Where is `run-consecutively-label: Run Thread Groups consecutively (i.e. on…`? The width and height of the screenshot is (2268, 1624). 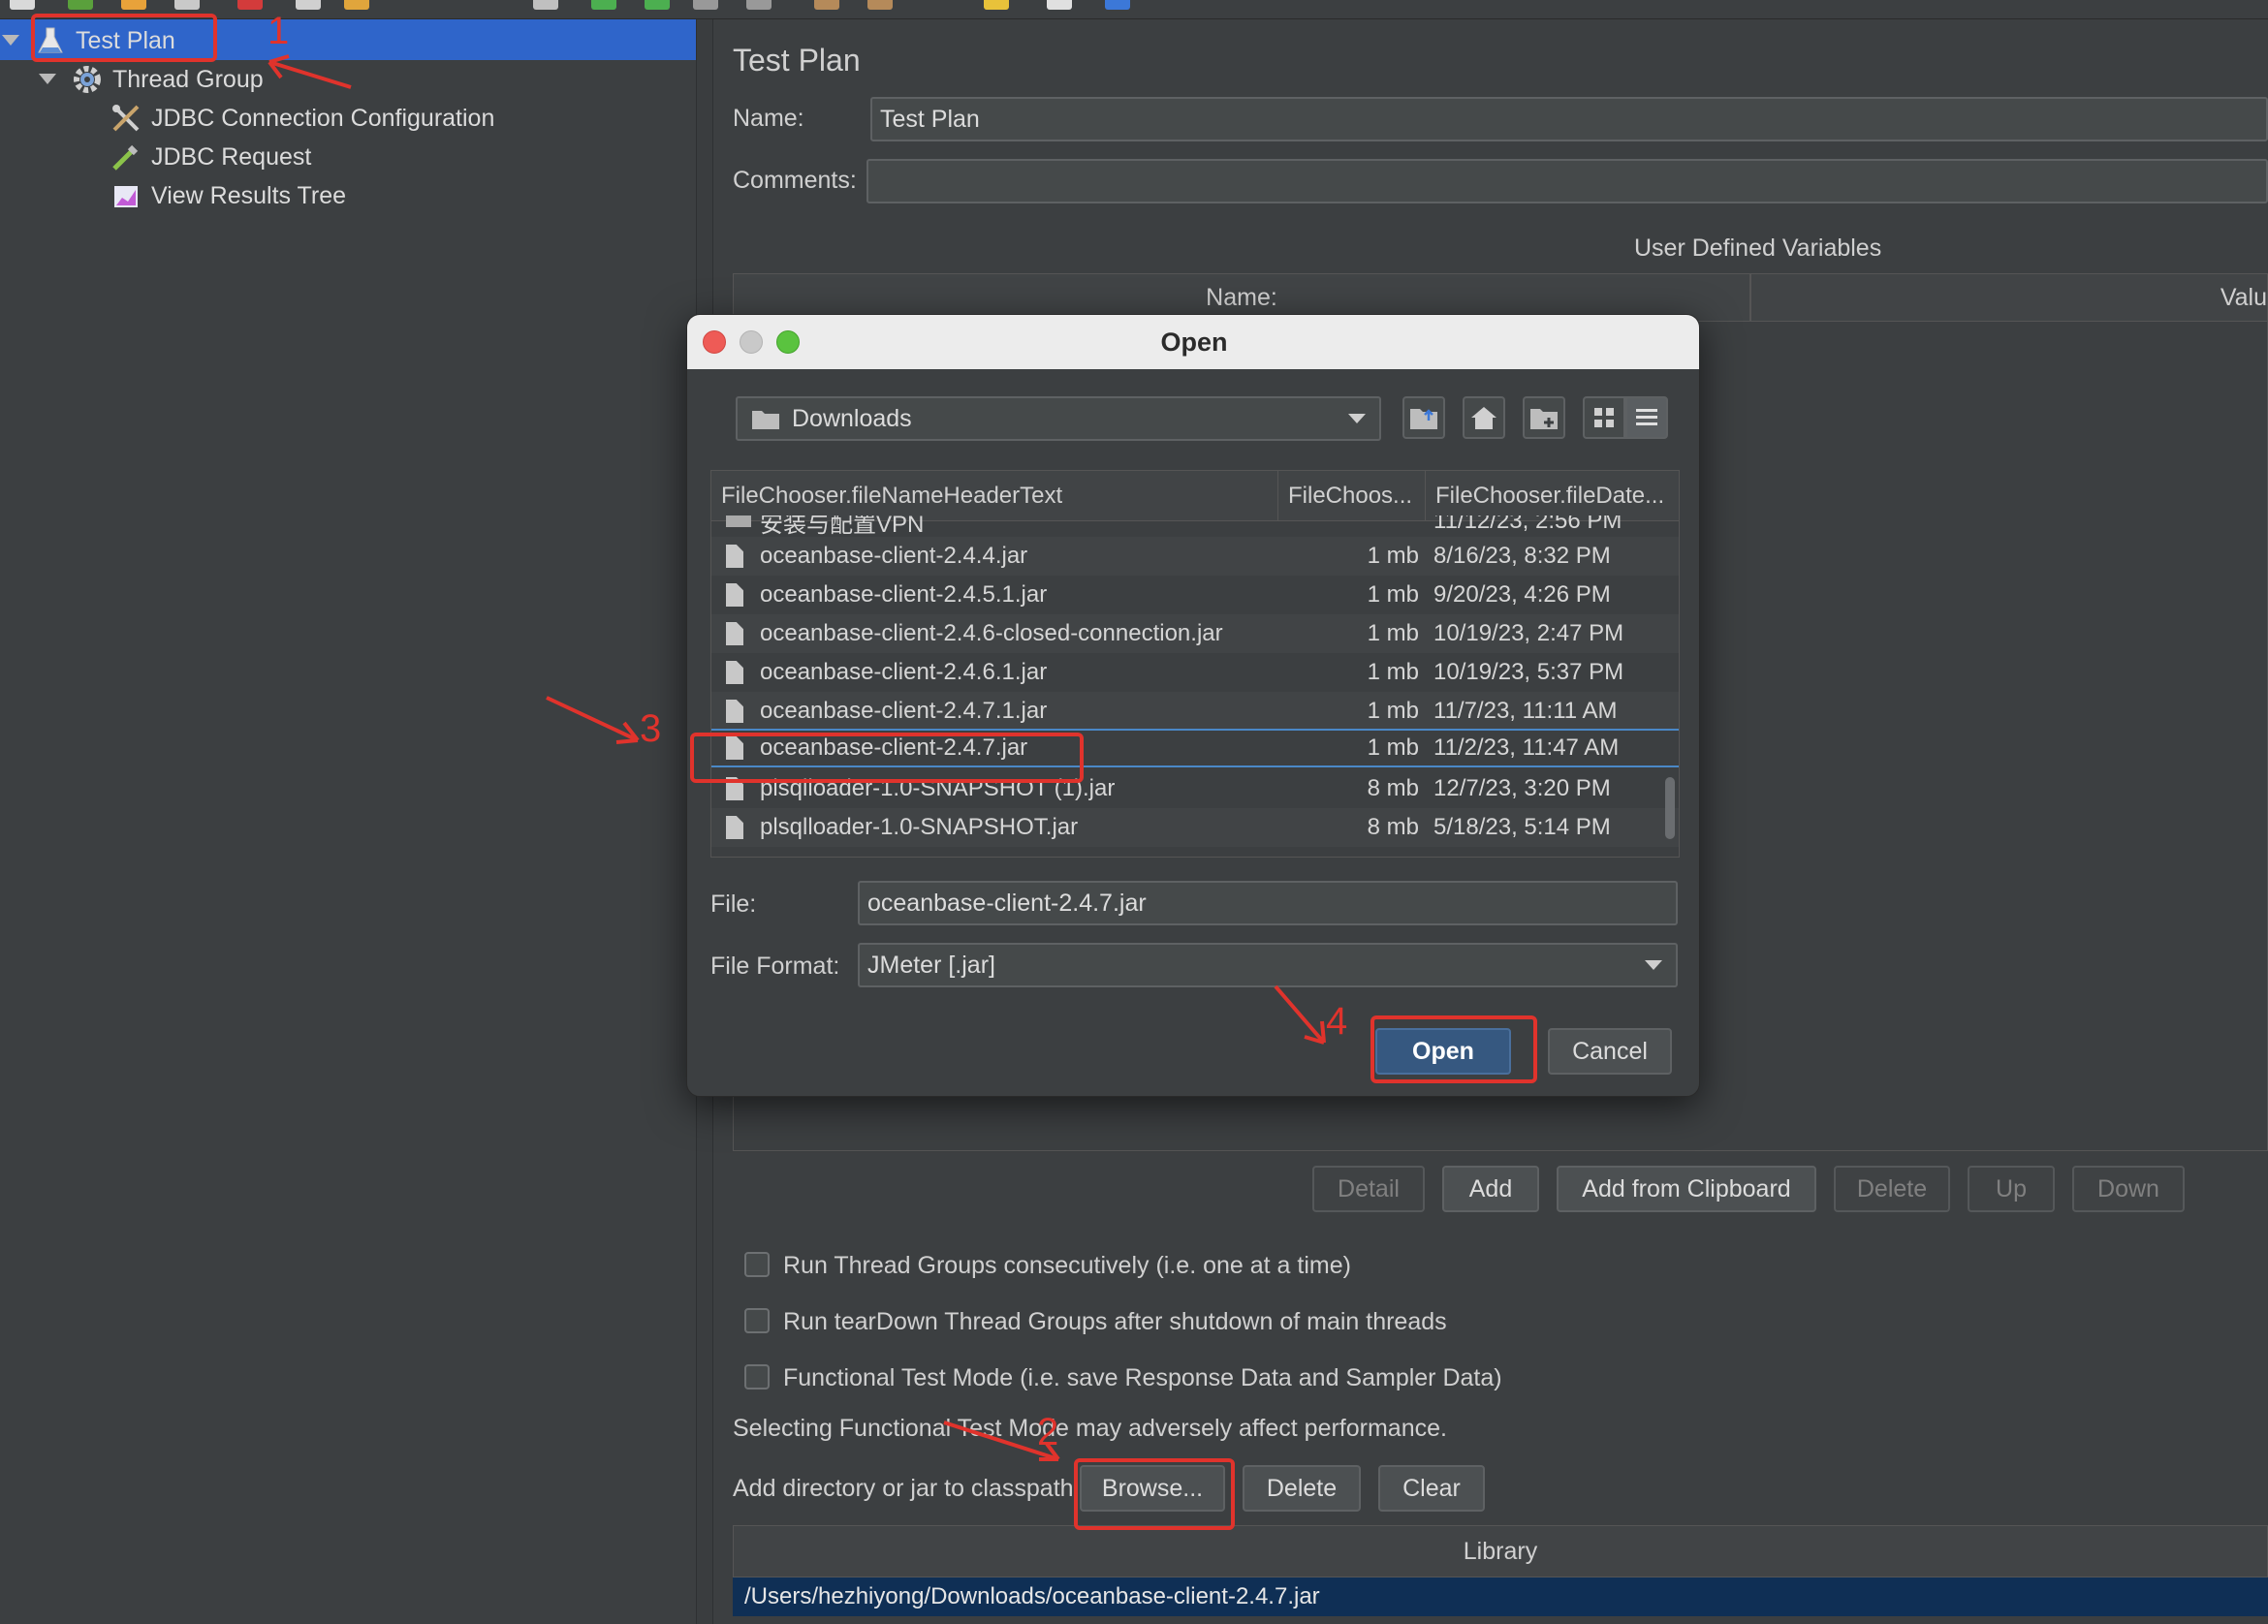 run-consecutively-label: Run Thread Groups consecutively (i.e. on… is located at coordinates (1067, 1266).